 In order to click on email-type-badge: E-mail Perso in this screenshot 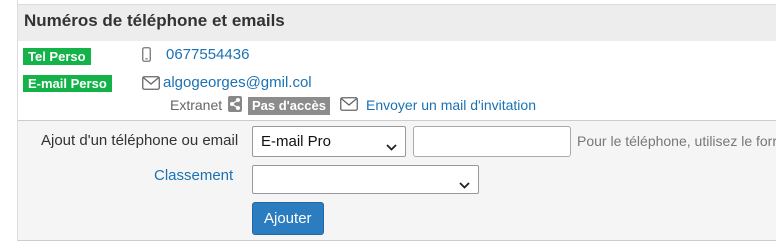, I will do `click(67, 83)`.